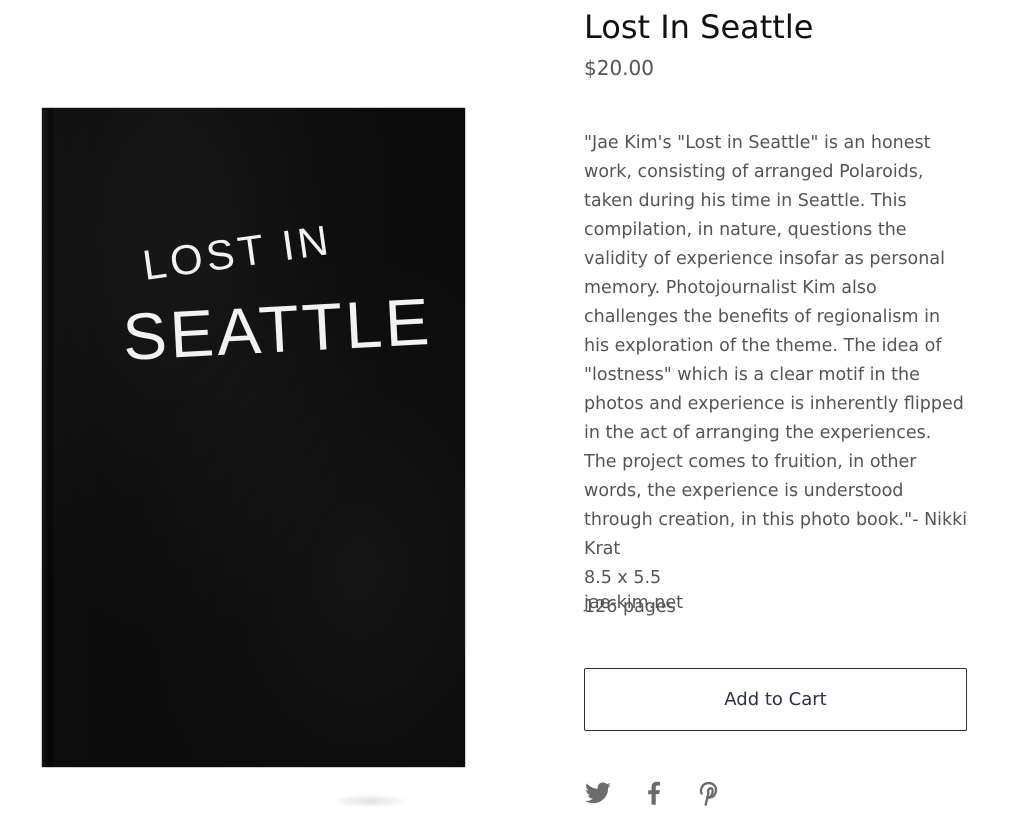 Image resolution: width=1035 pixels, height=822 pixels. Describe the element at coordinates (370, 801) in the screenshot. I see `image-shadow` at that location.